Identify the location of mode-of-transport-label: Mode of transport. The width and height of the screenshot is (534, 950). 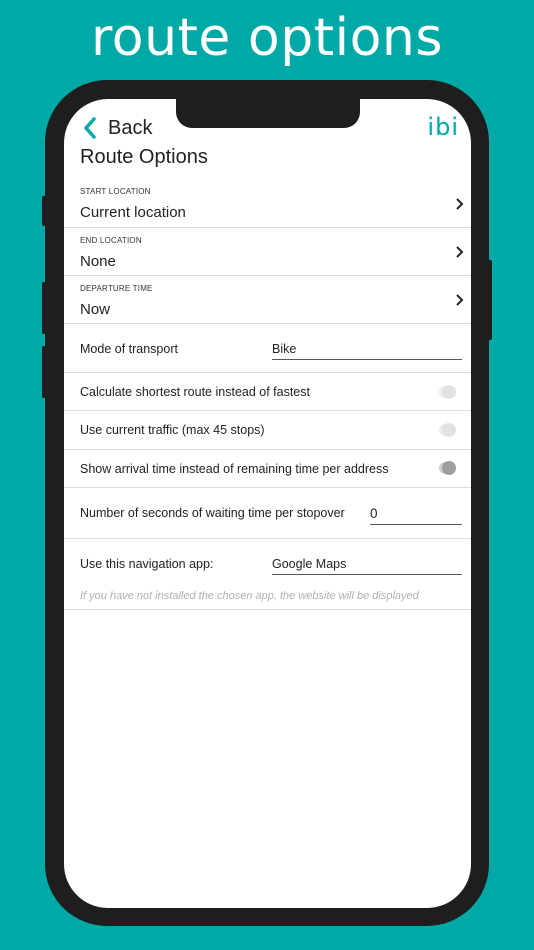
(129, 349).